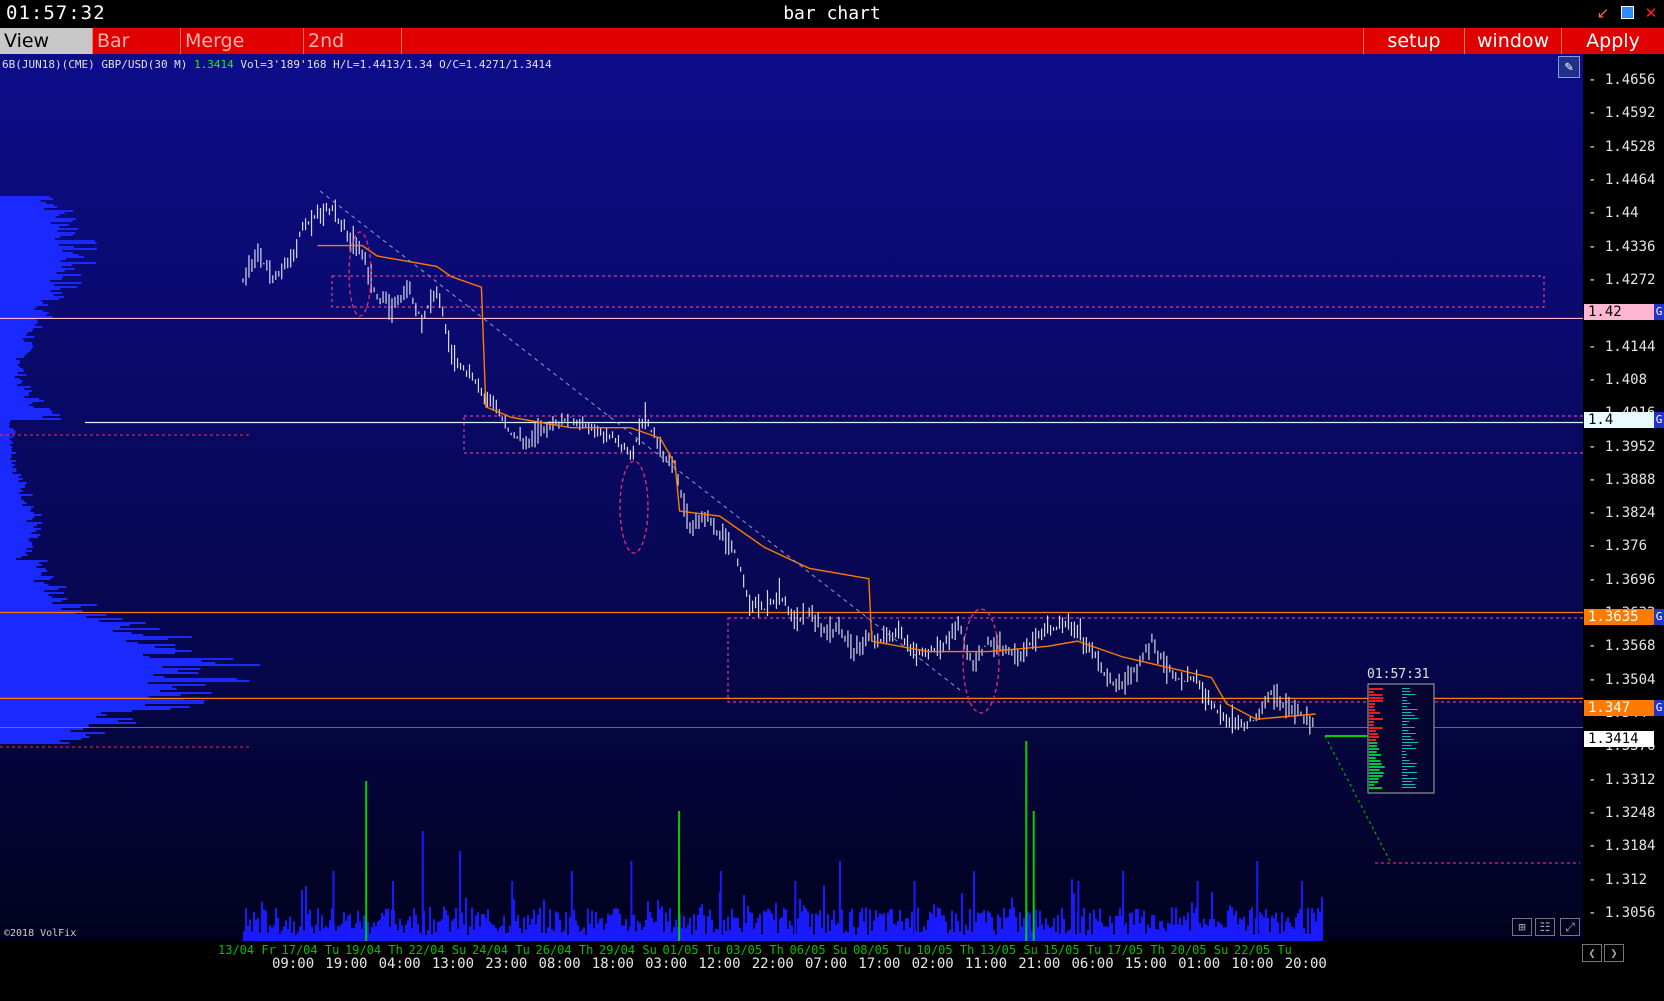 The image size is (1664, 1001). I want to click on copyright: ©2018 VolFix, so click(40, 933).